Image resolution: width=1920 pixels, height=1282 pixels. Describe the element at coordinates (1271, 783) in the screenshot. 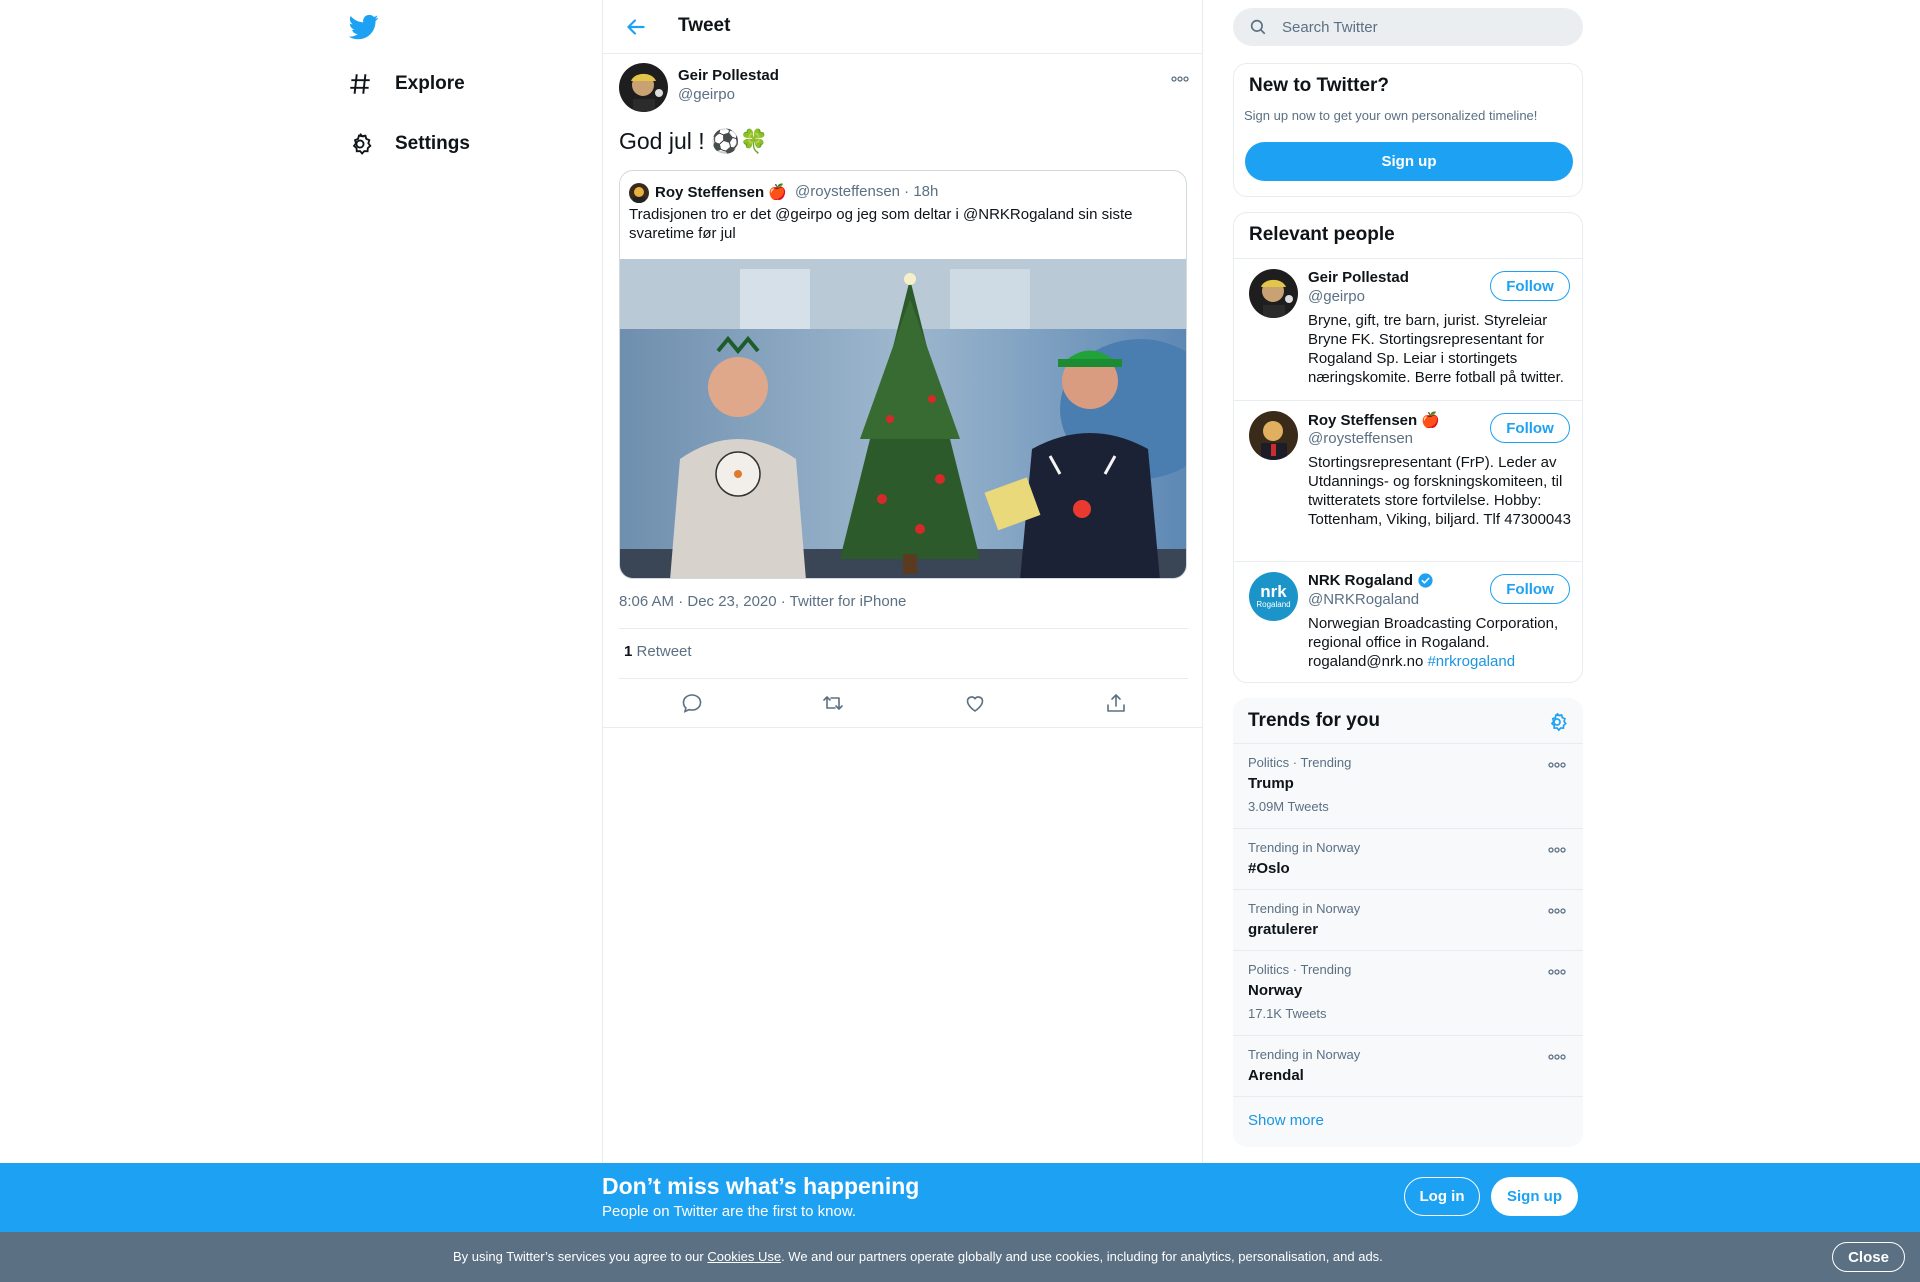

I see `trend-name: Trump` at that location.